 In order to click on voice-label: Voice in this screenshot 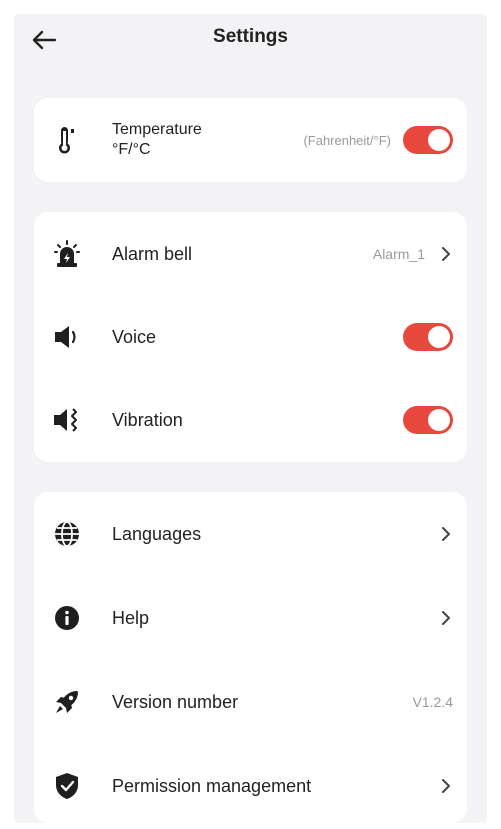, I will do `click(134, 337)`.